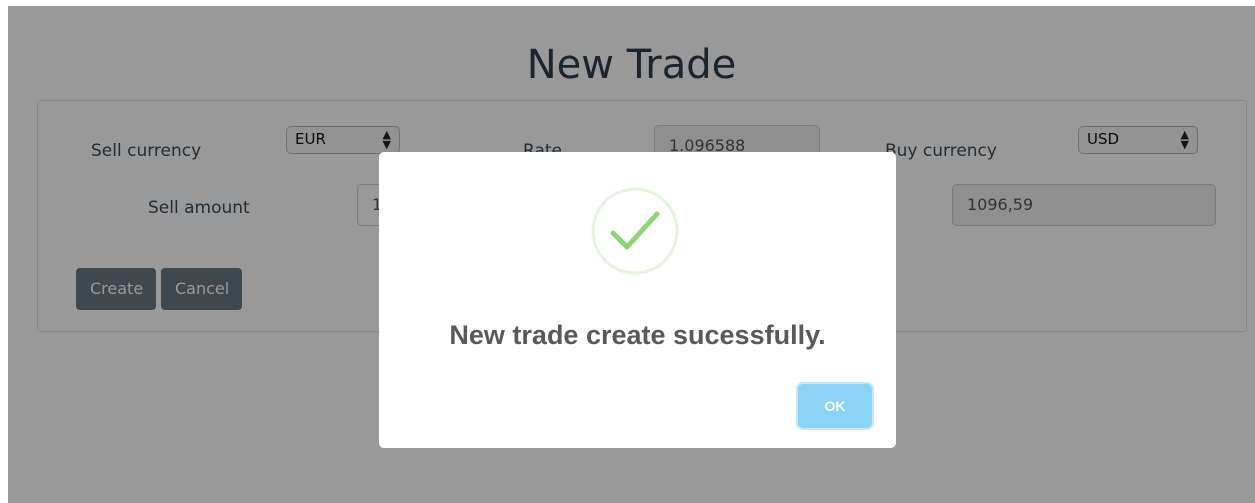 The width and height of the screenshot is (1255, 503). Describe the element at coordinates (835, 406) in the screenshot. I see `ok-button: OK` at that location.